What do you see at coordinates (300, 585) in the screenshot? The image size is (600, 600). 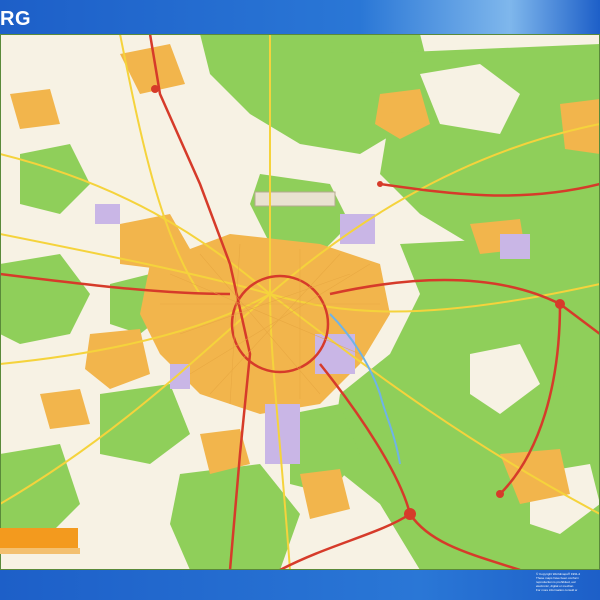 I see `footer-bar` at bounding box center [300, 585].